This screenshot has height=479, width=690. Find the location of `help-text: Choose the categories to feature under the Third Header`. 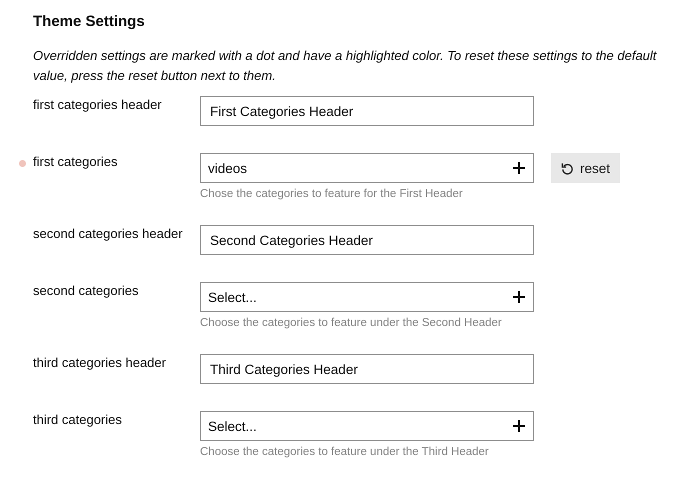

help-text: Choose the categories to feature under the Third Header is located at coordinates (345, 452).